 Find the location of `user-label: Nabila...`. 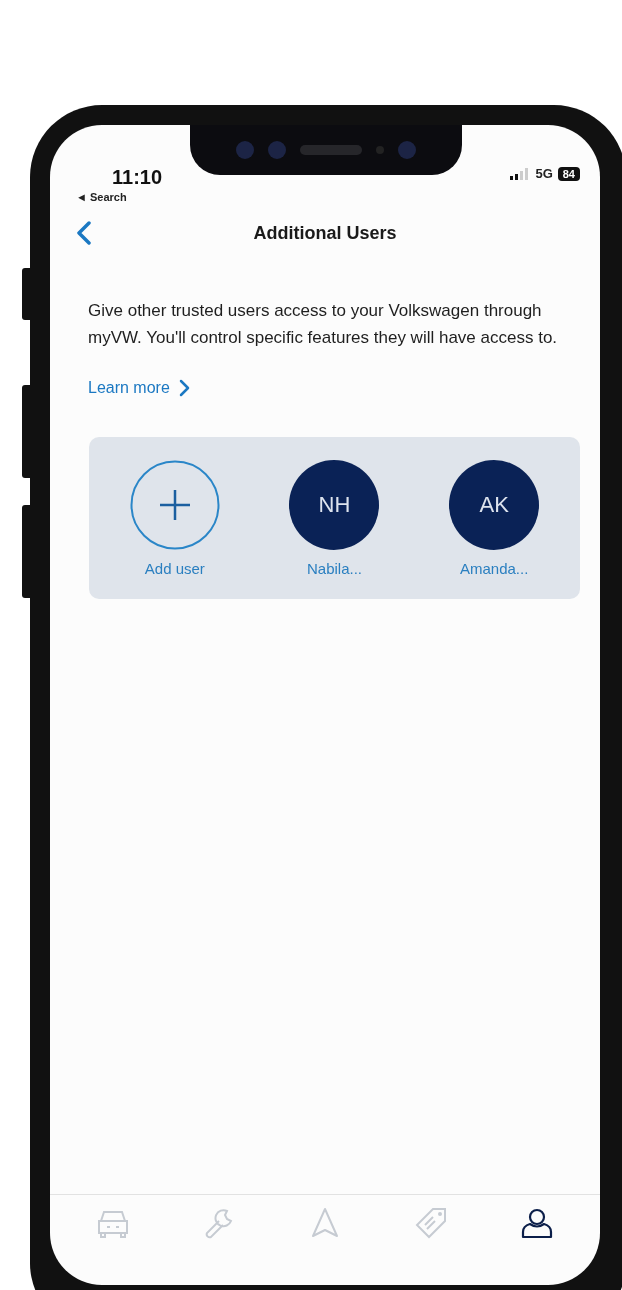

user-label: Nabila... is located at coordinates (334, 568).